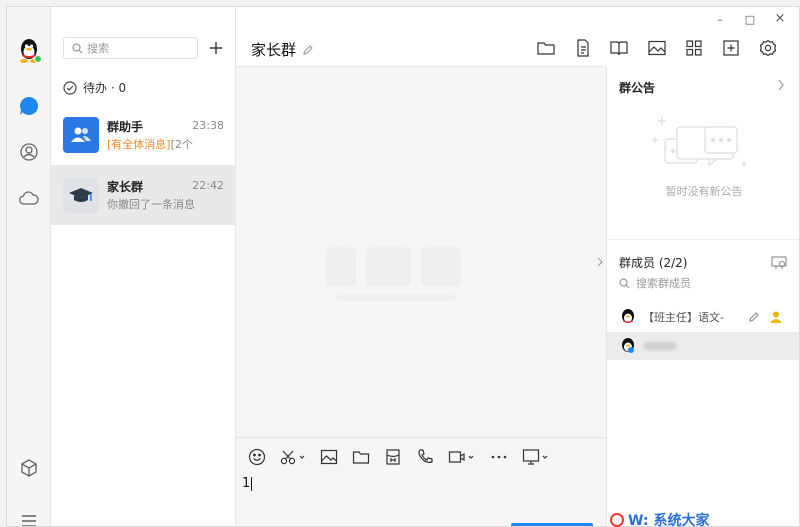 Image resolution: width=800 pixels, height=527 pixels. I want to click on member-name: 【班主任】语文-, so click(683, 317).